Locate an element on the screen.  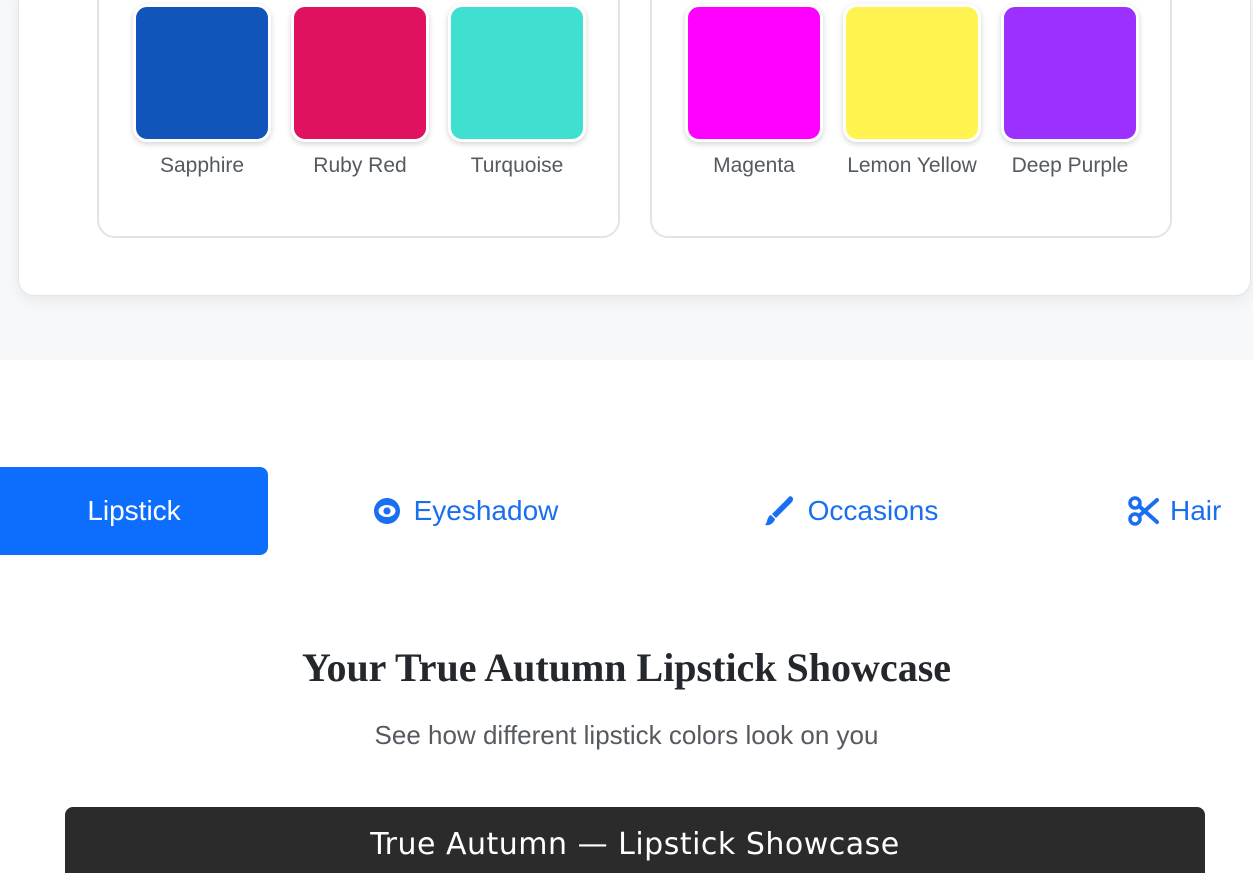
brush-icon is located at coordinates (779, 511).